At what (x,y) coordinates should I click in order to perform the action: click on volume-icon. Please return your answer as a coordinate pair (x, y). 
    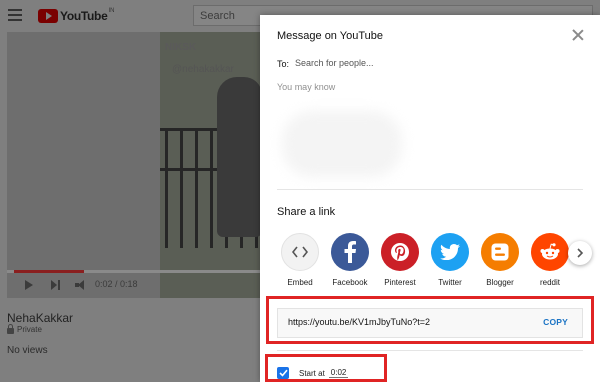
    Looking at the image, I should click on (80, 285).